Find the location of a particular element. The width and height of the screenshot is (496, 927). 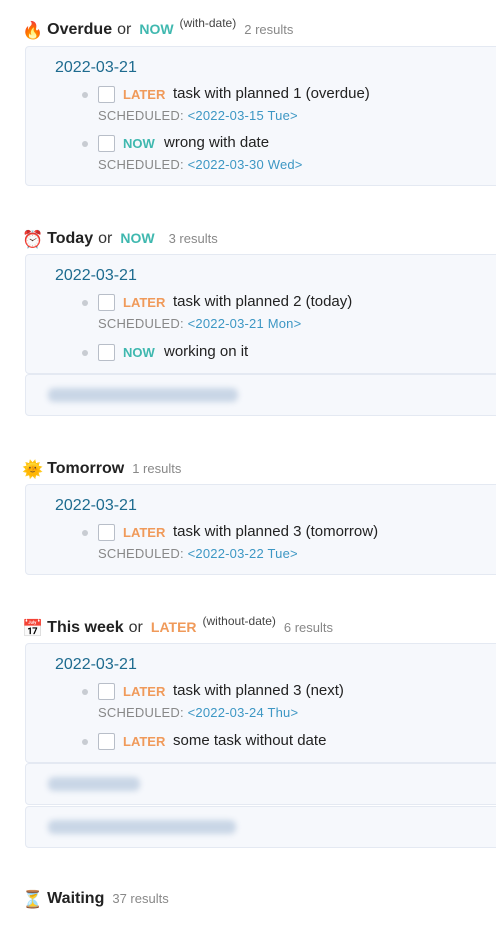

scheduled-line: SCHEDULED: <2022-03-30 Wed> is located at coordinates (200, 164).